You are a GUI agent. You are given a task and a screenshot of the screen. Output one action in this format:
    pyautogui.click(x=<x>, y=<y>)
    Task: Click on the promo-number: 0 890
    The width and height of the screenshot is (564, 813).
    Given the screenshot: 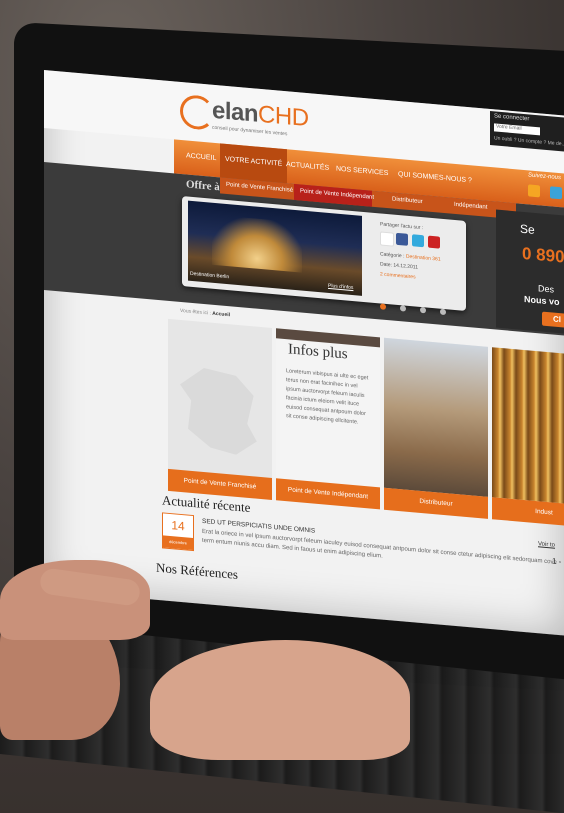 What is the action you would take?
    pyautogui.click(x=543, y=255)
    